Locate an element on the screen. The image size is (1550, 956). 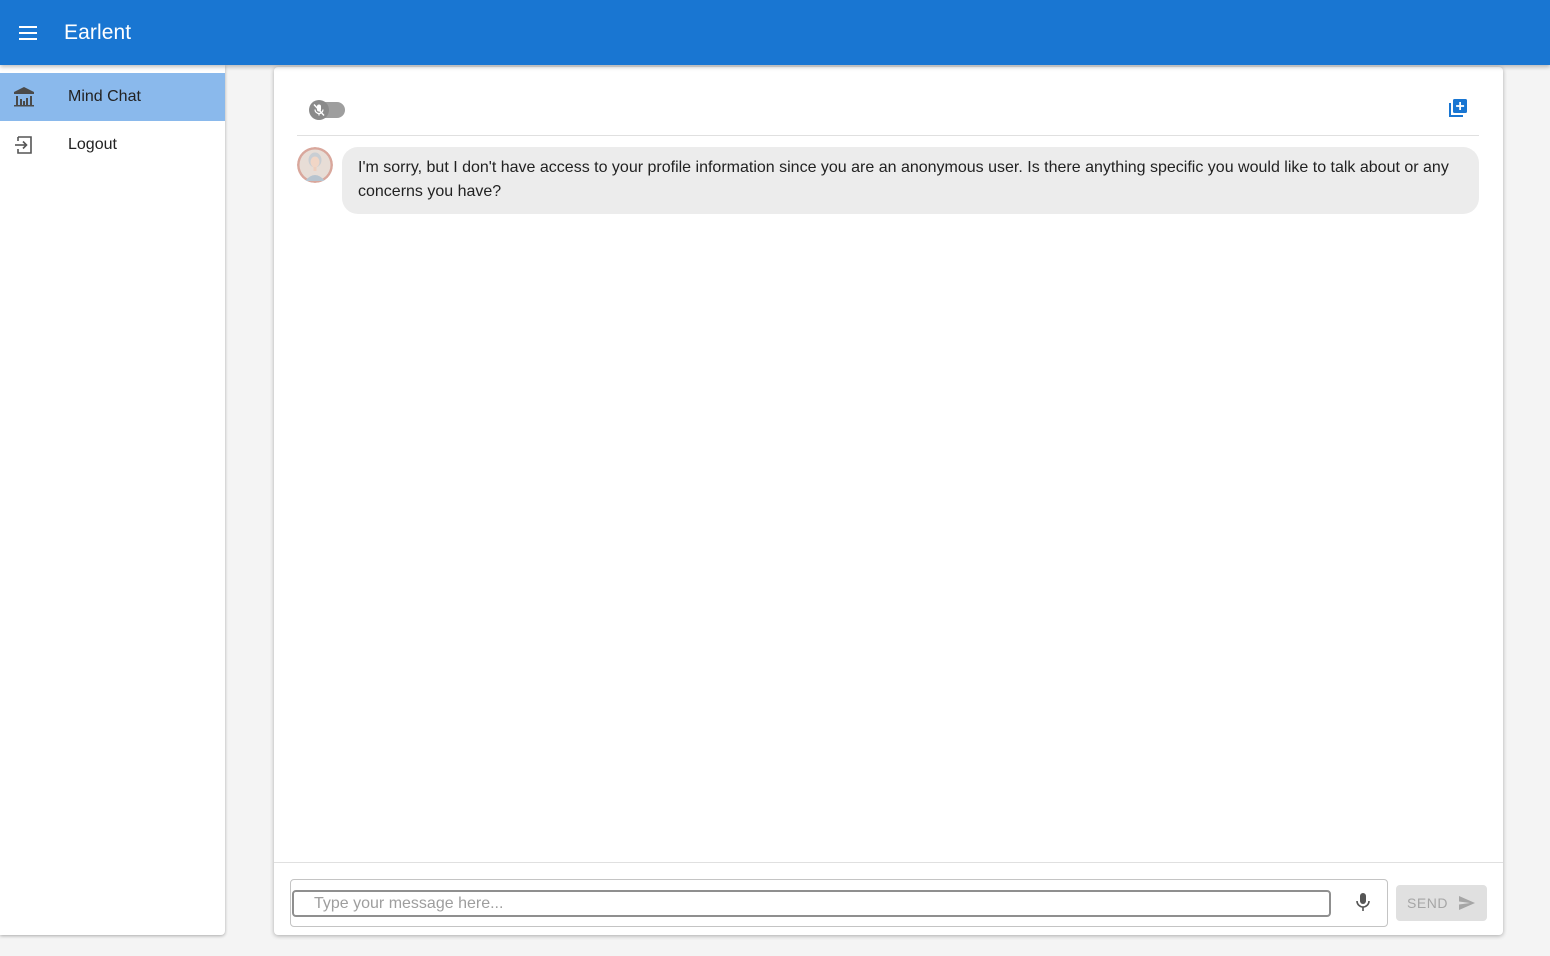
sidebar-item-logout: Logout is located at coordinates (112, 145).